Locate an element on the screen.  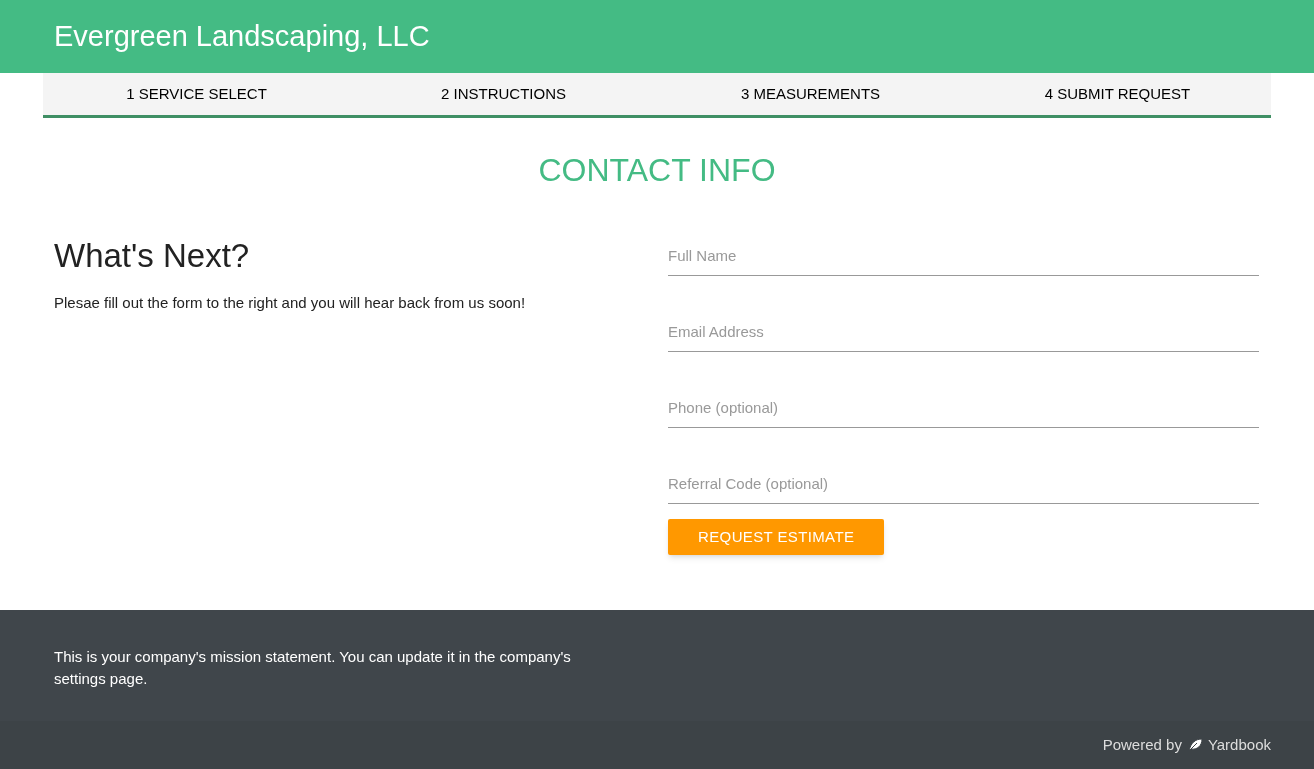
input-field: Full Name is located at coordinates (963, 256).